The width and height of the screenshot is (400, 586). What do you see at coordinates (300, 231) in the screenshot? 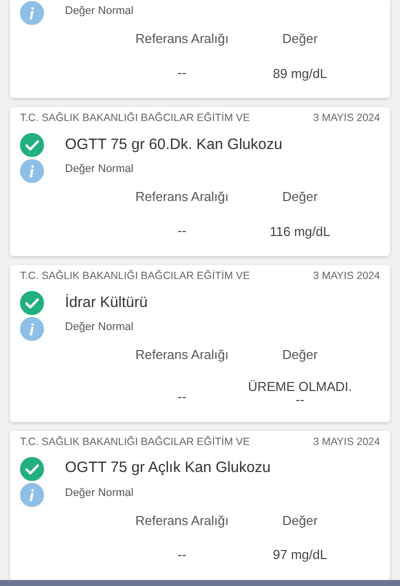
I see `result-value: 116 mg/dL` at bounding box center [300, 231].